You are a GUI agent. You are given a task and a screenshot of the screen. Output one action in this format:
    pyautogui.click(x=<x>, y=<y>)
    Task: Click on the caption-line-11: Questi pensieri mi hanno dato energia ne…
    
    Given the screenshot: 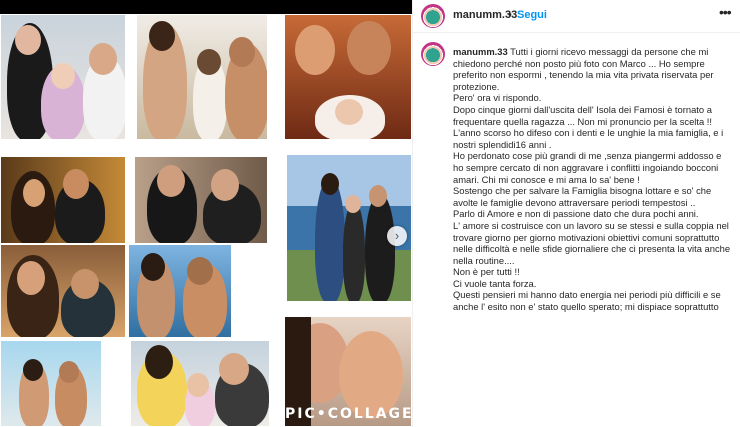 What is the action you would take?
    pyautogui.click(x=587, y=301)
    